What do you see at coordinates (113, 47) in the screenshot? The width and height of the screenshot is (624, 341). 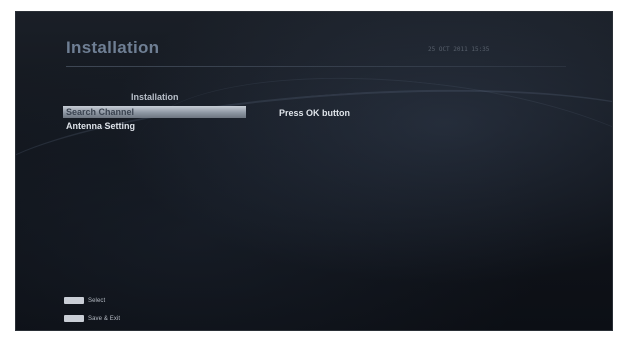 I see `page-title: Installation` at bounding box center [113, 47].